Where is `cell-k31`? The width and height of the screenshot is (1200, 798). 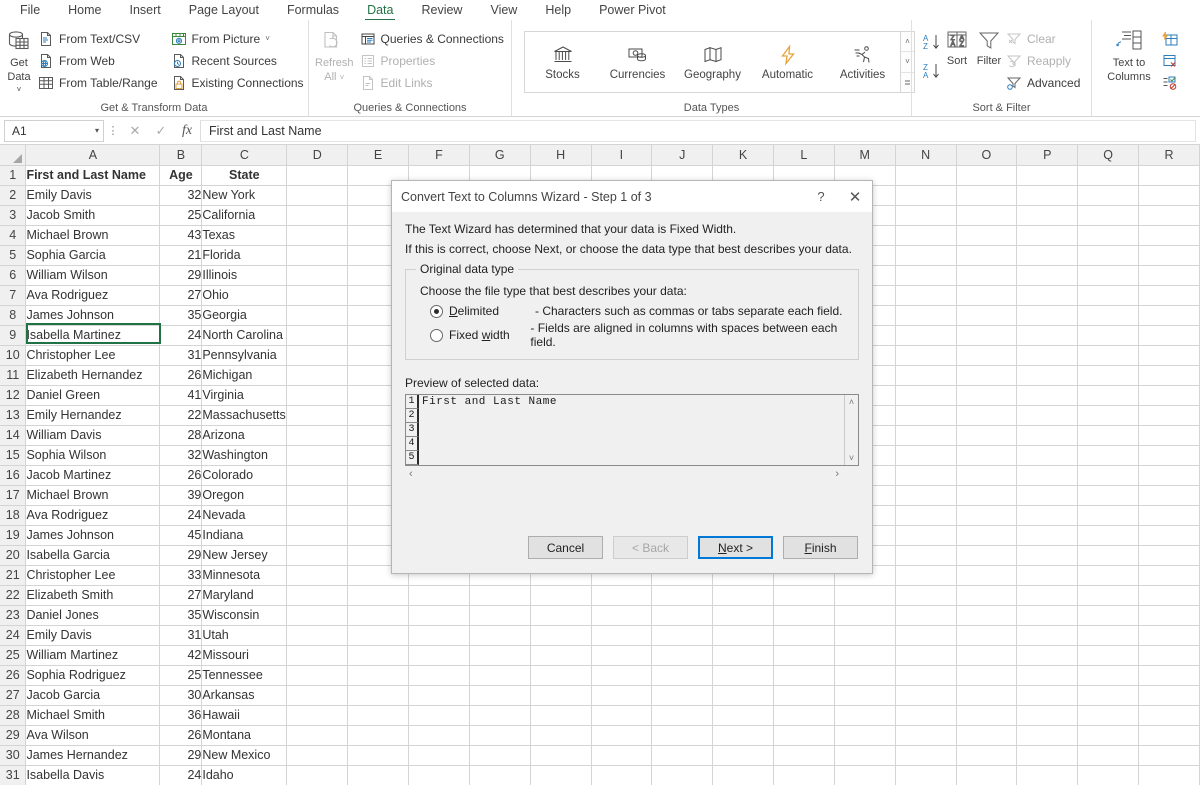
cell-k31 is located at coordinates (743, 775).